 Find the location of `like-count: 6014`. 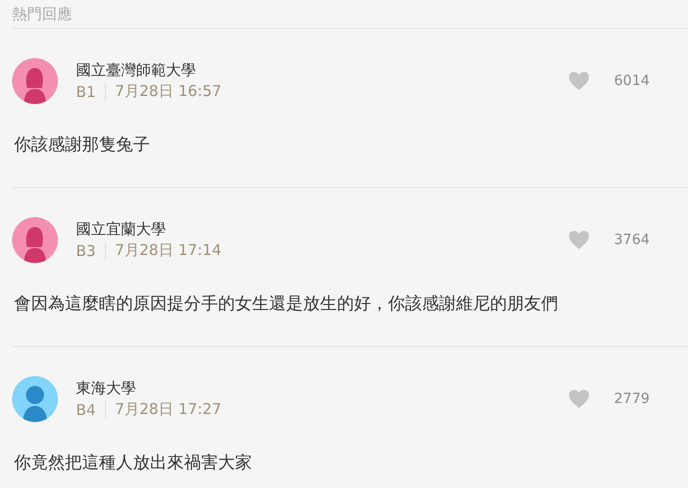

like-count: 6014 is located at coordinates (632, 81).